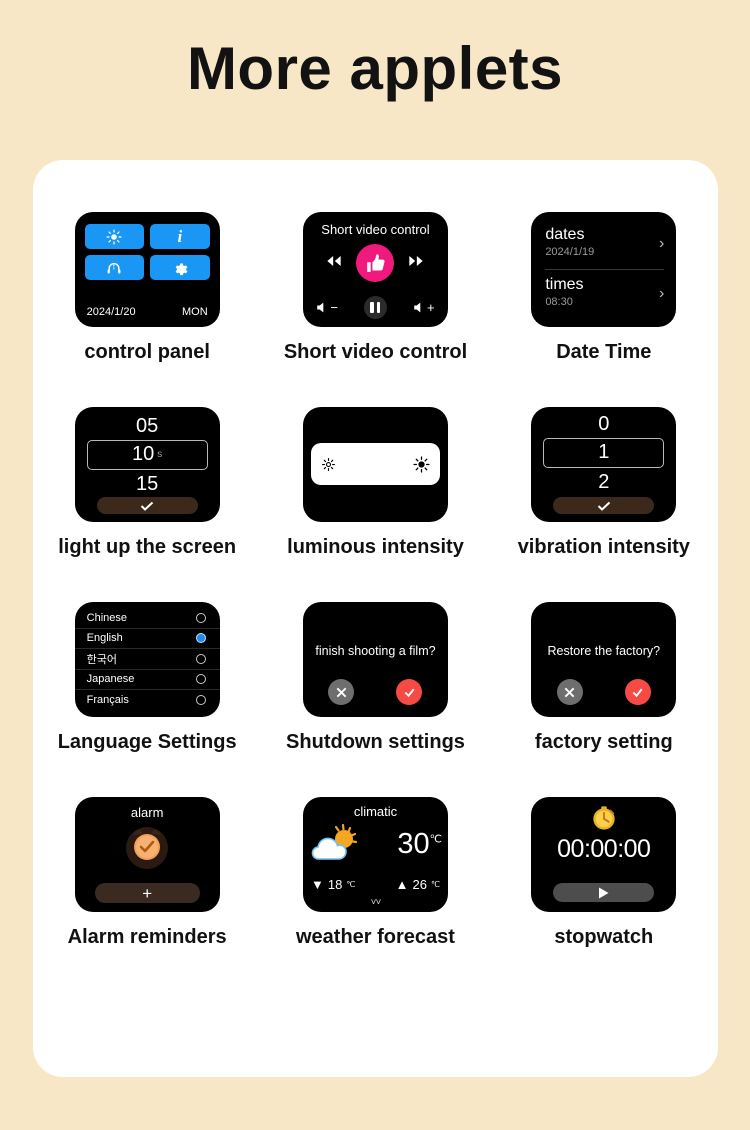 The image size is (750, 1130). I want to click on applet-luminous-intensity: luminous intensity, so click(375, 504).